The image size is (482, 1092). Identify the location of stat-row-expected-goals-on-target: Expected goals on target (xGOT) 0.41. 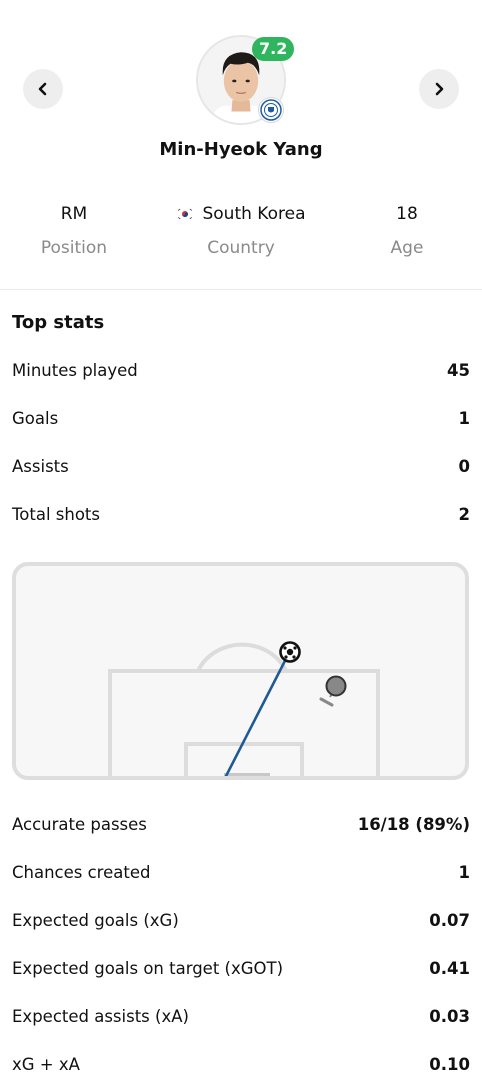
(241, 969).